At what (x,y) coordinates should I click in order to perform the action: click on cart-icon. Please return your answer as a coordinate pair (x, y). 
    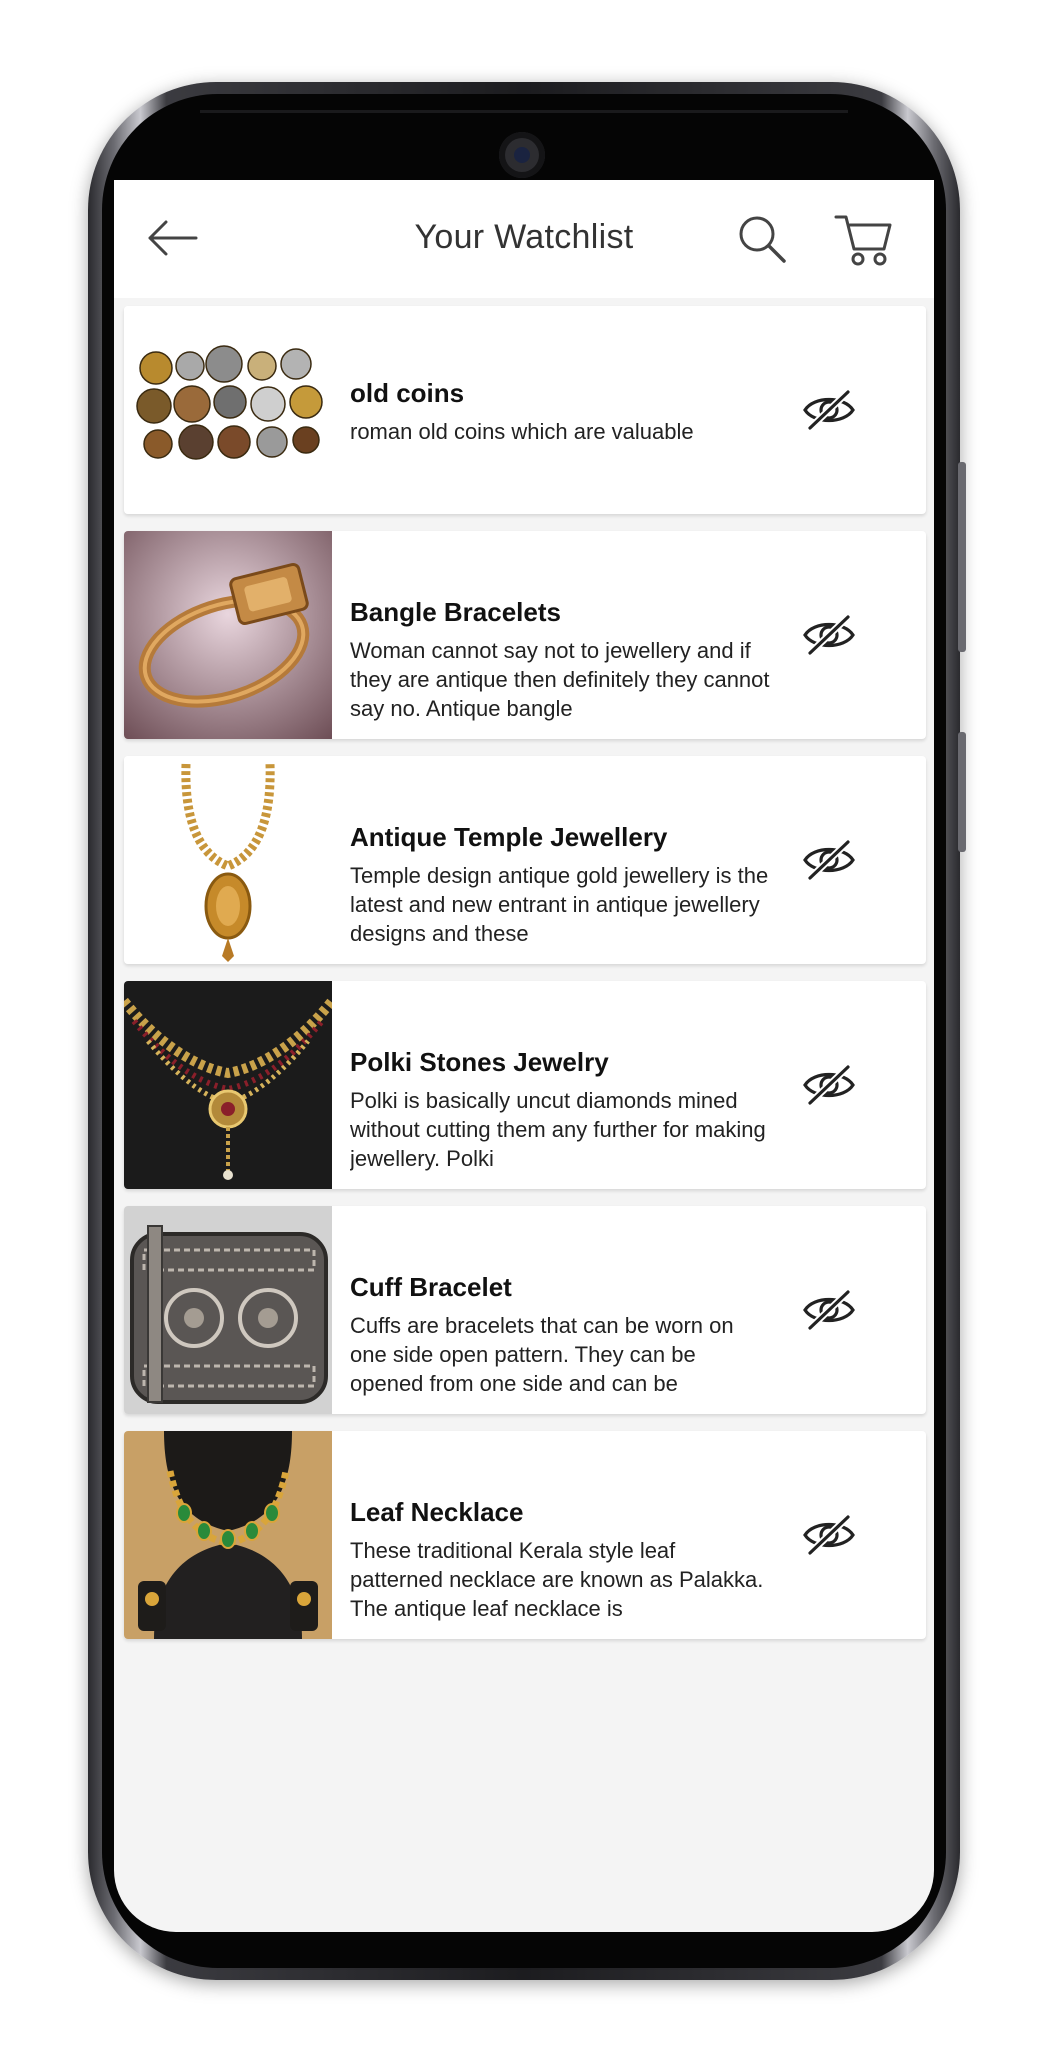
    Looking at the image, I should click on (863, 240).